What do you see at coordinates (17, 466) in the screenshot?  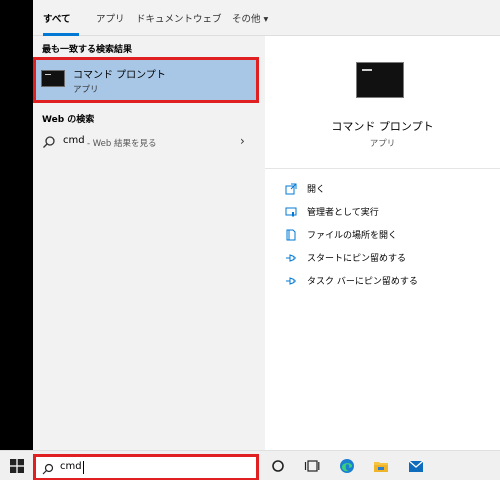 I see `windows-start-icon` at bounding box center [17, 466].